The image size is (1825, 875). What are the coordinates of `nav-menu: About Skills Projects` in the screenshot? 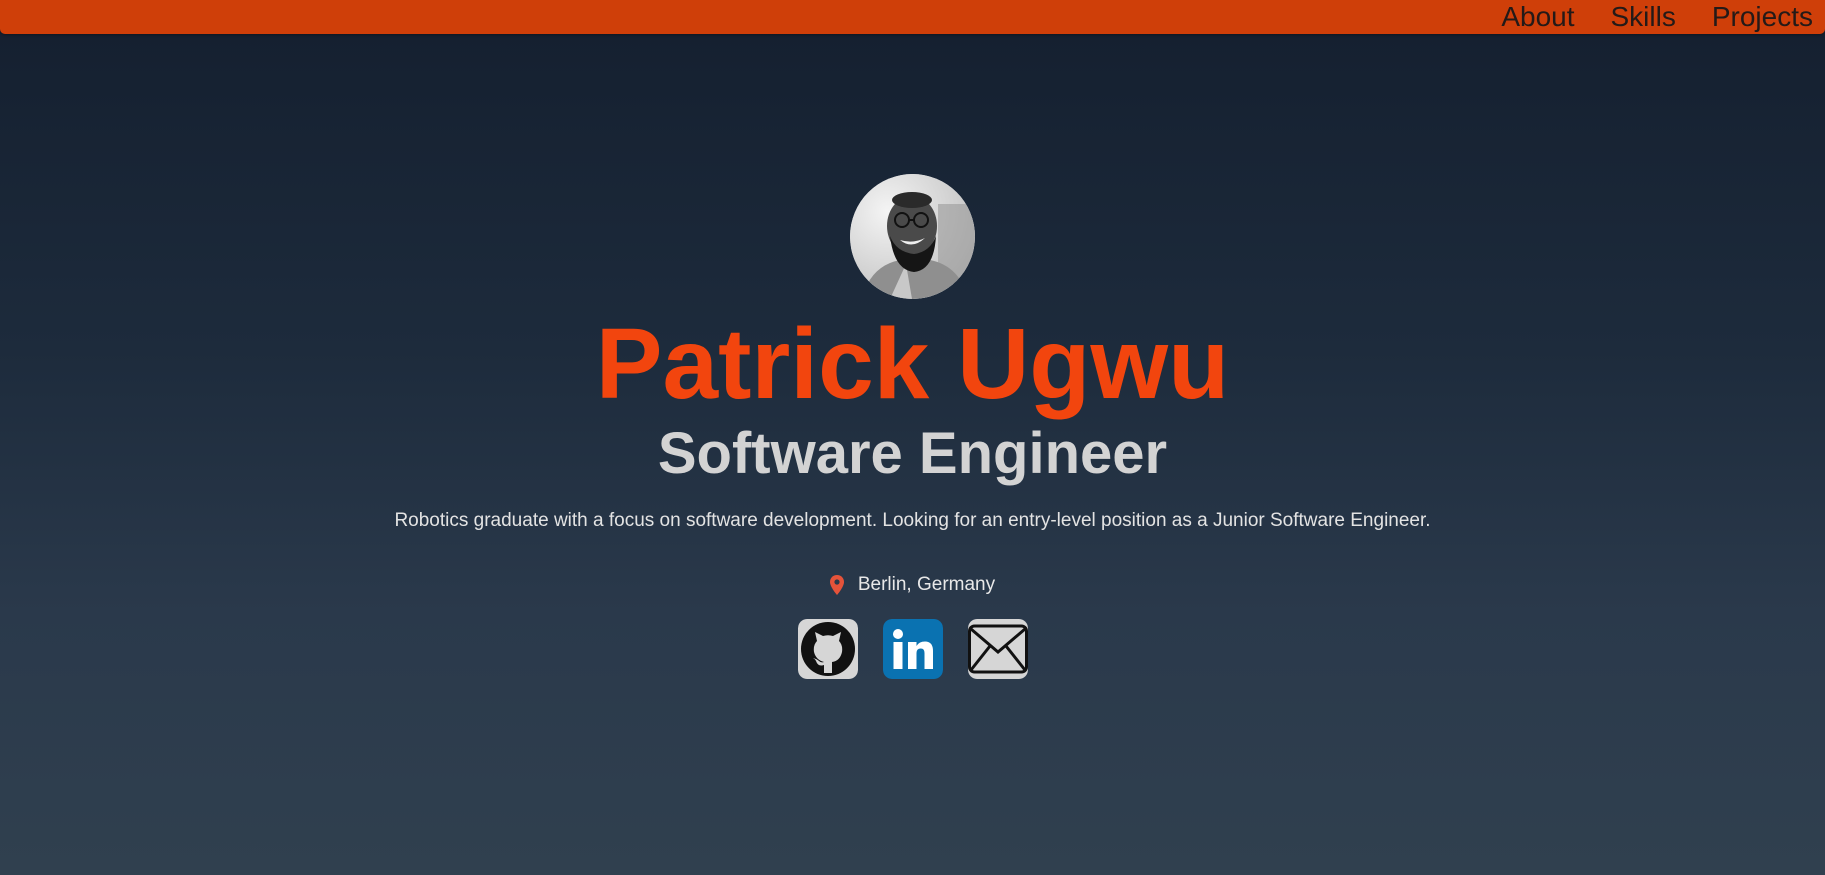 It's located at (1657, 17).